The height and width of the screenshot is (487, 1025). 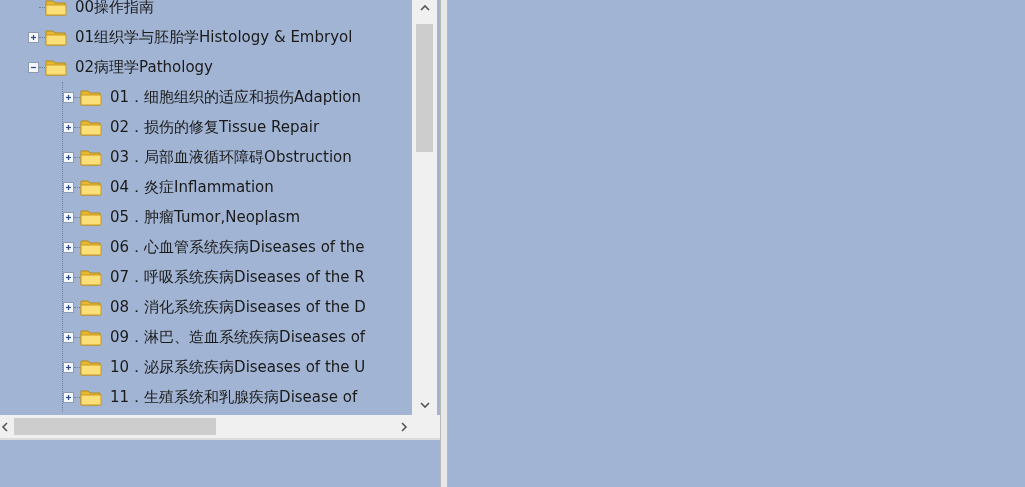 What do you see at coordinates (424, 207) in the screenshot?
I see `vertical-scrollbar` at bounding box center [424, 207].